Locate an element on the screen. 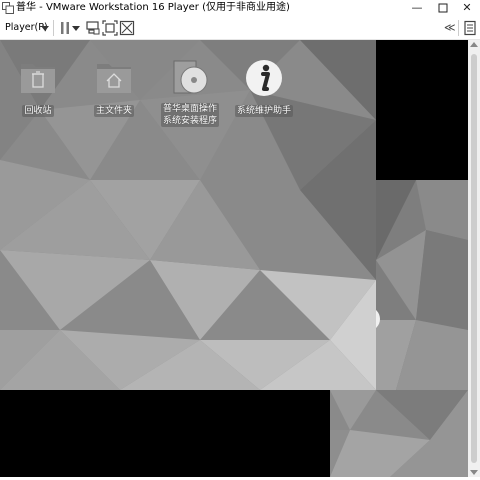 This screenshot has width=480, height=480. desktop-icon-label: 系统维护助手 is located at coordinates (263, 111).